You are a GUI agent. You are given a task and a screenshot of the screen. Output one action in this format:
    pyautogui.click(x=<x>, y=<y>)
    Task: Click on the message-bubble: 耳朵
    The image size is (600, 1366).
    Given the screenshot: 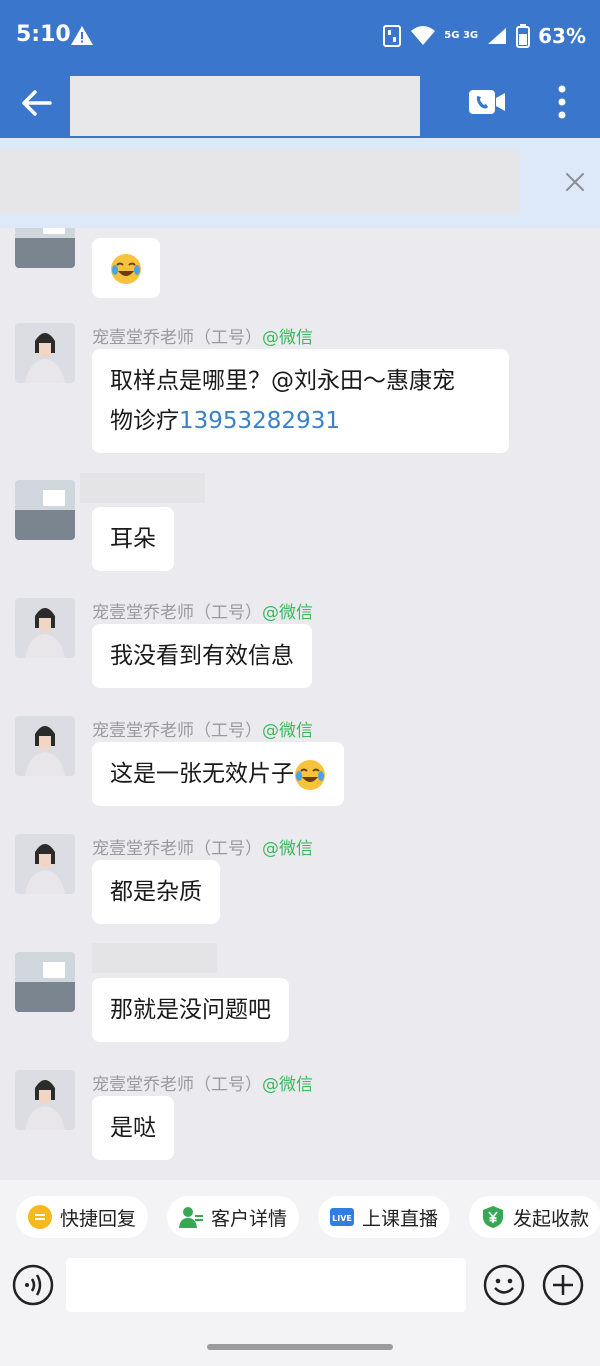 What is the action you would take?
    pyautogui.click(x=133, y=539)
    